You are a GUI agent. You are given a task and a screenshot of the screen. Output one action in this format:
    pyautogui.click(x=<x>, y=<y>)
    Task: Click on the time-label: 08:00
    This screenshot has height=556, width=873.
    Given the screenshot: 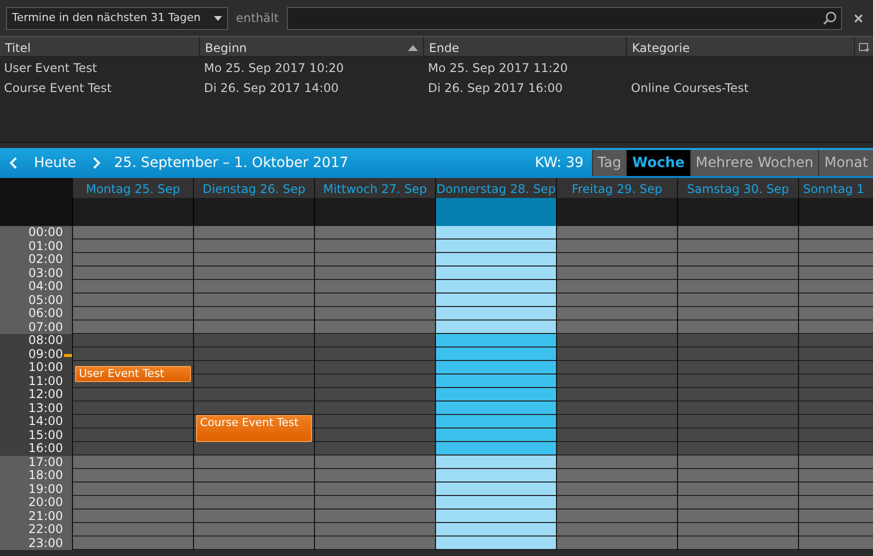 What is the action you would take?
    pyautogui.click(x=36, y=341)
    